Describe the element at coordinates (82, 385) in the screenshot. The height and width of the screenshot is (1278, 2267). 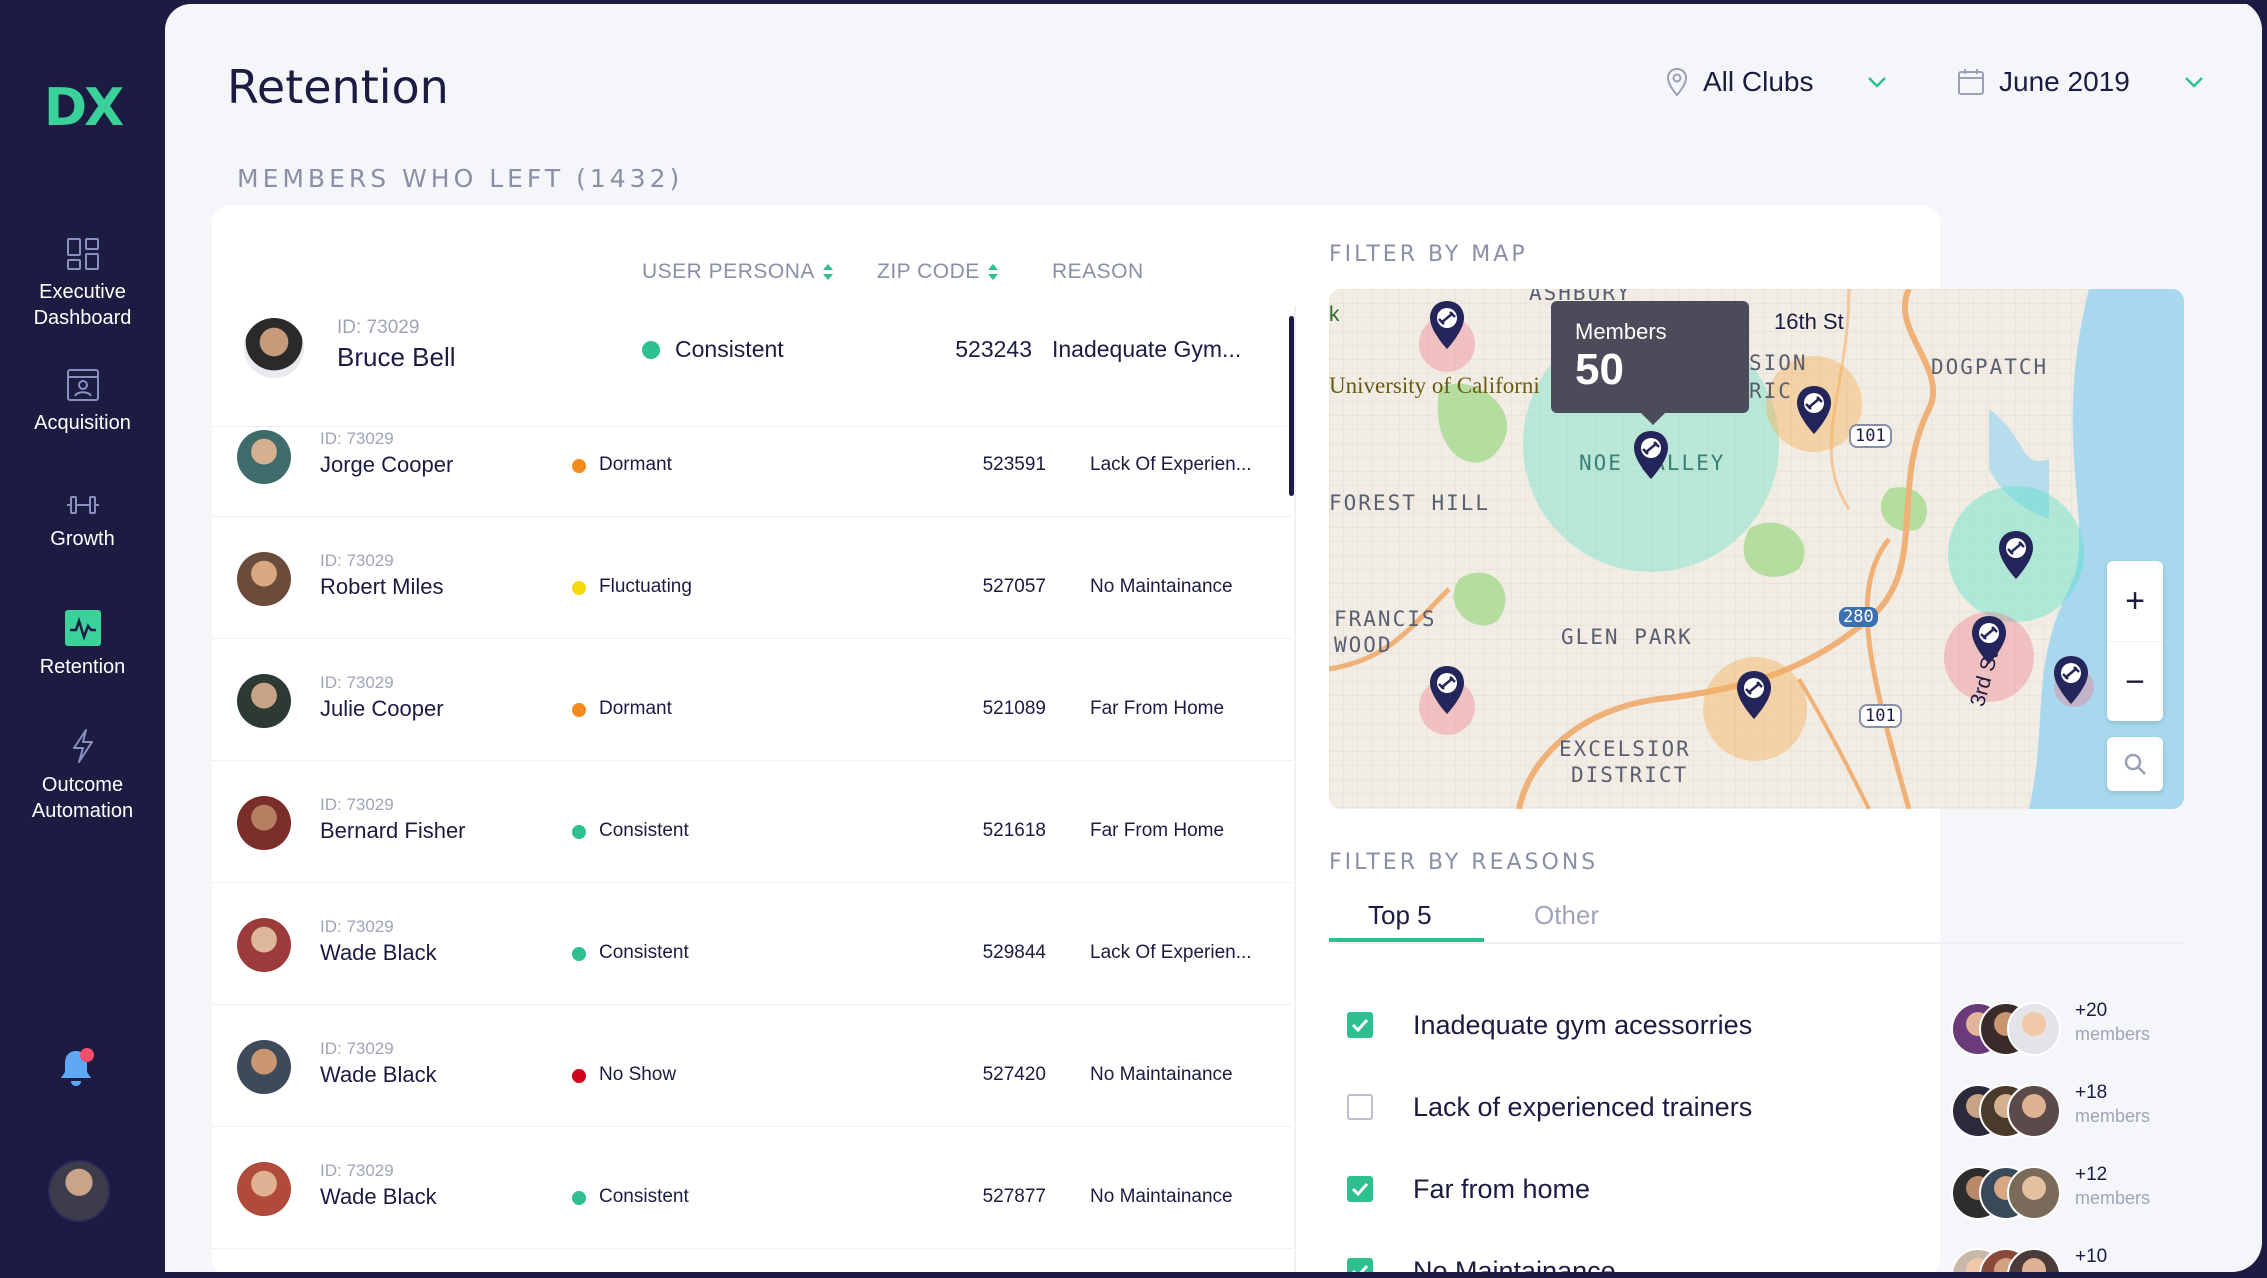
I see `acquisition-icon` at that location.